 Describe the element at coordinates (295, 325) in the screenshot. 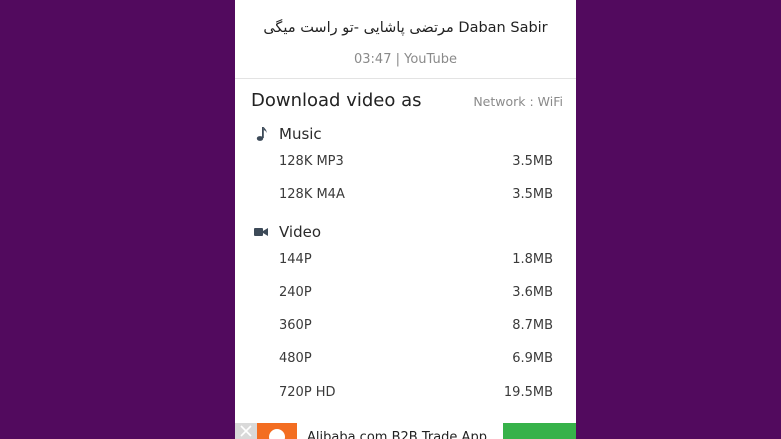

I see `option-format: 360P` at that location.